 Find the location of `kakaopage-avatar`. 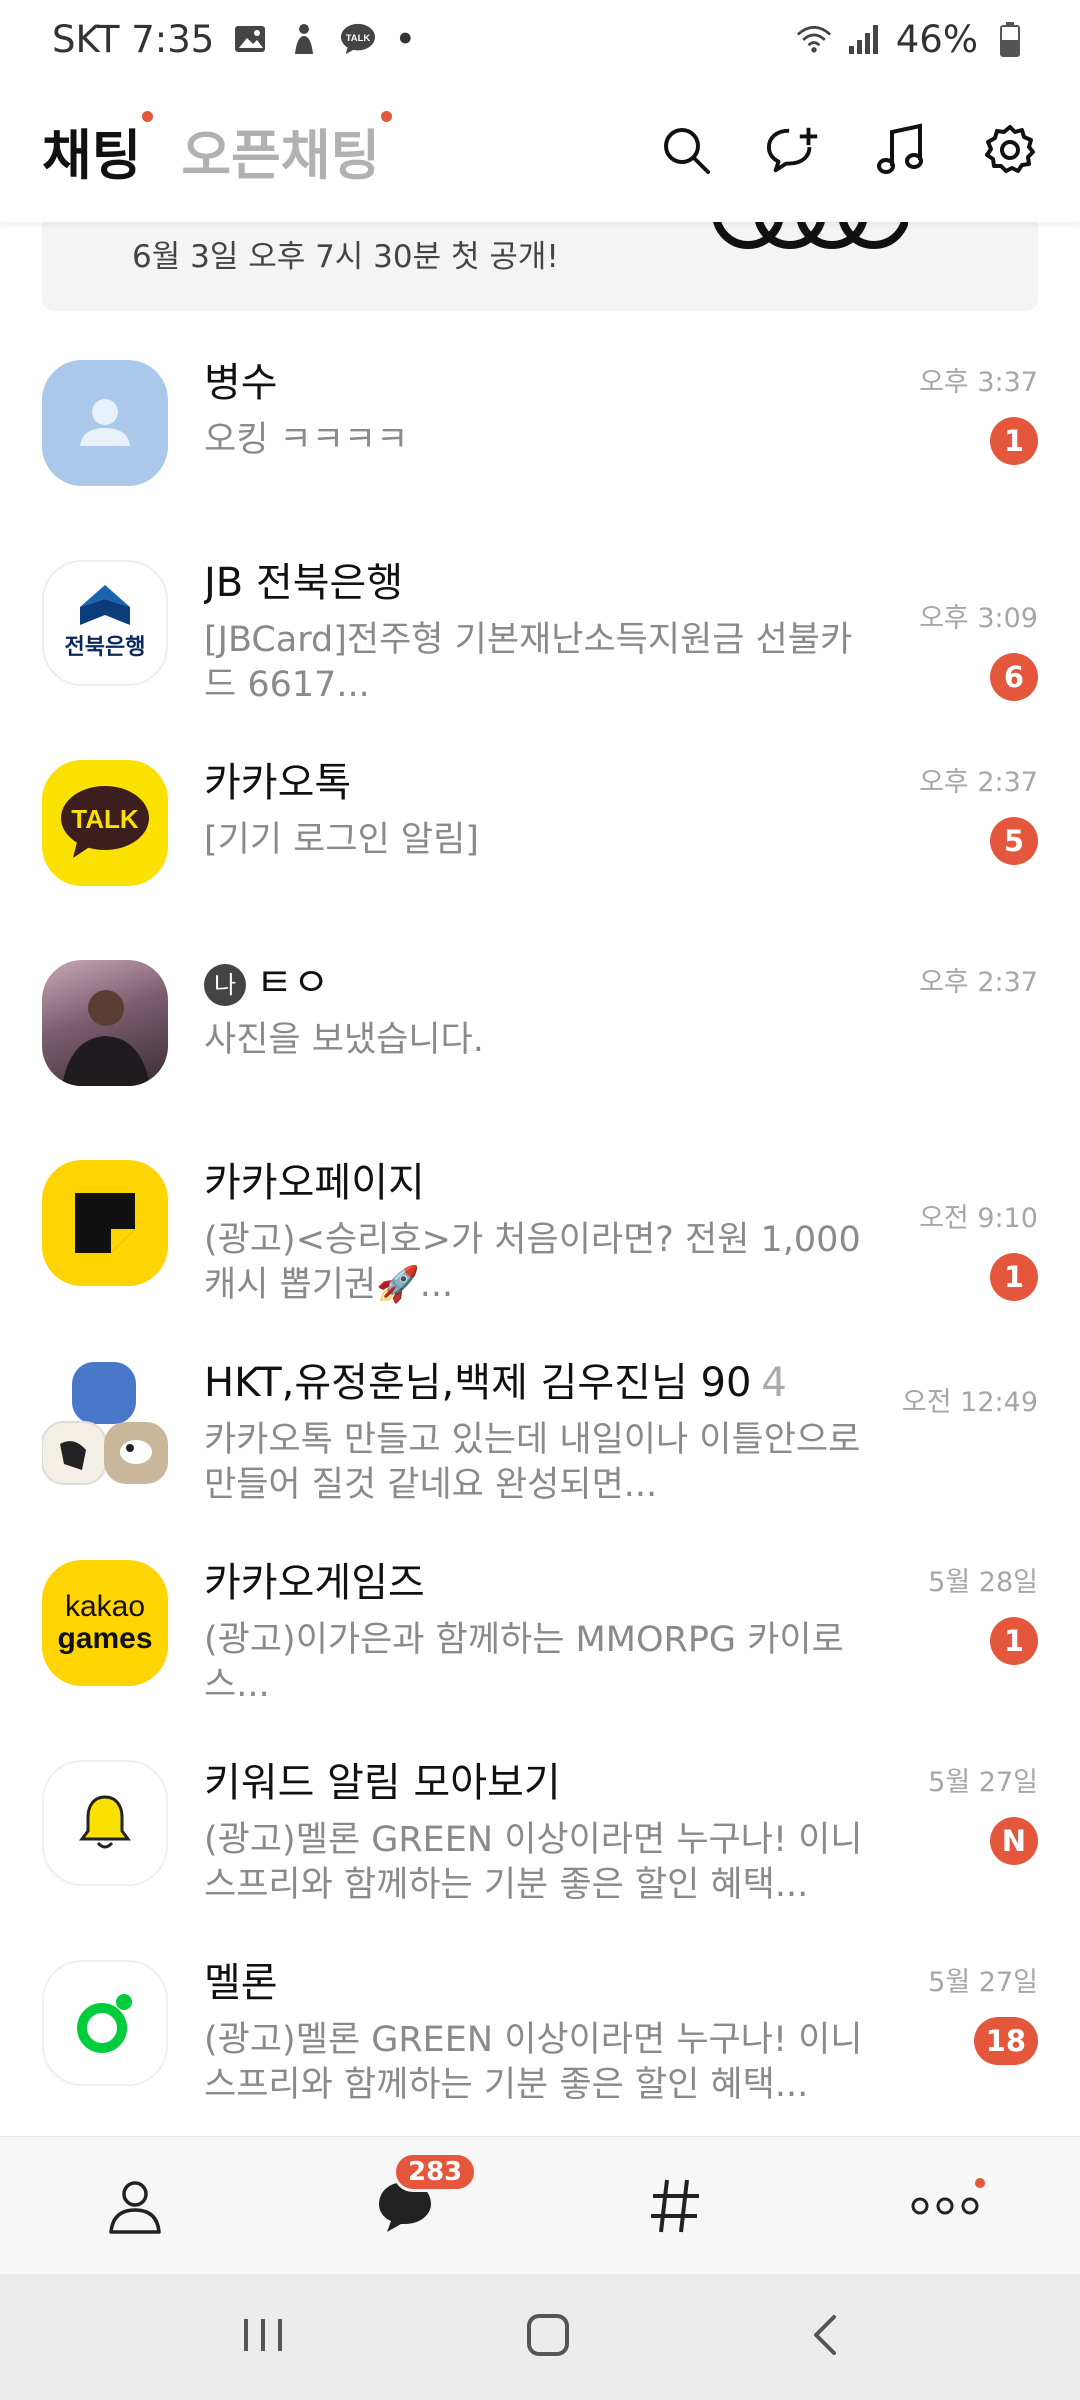

kakaopage-avatar is located at coordinates (105, 1223).